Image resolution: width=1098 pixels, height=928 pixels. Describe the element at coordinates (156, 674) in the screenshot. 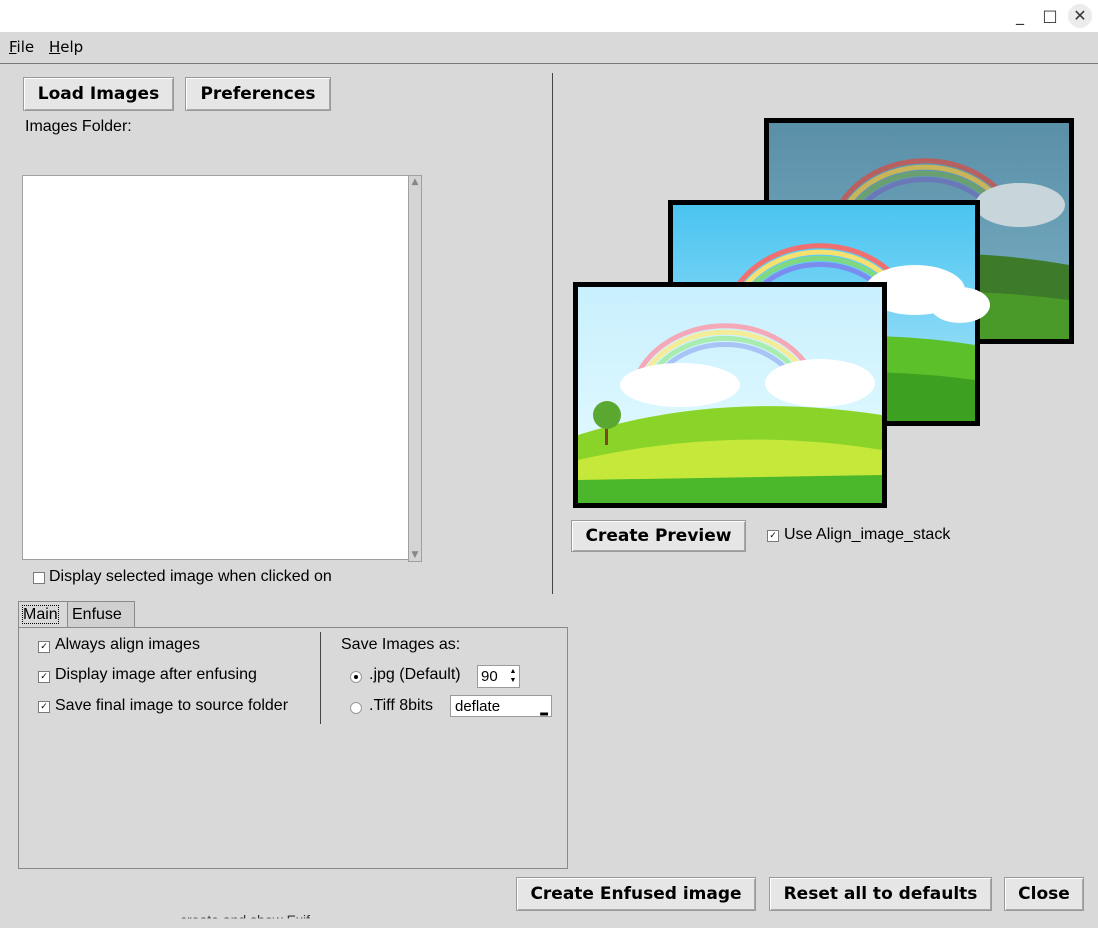

I see `display-after-enfuse-label: Display image after enfusing` at that location.